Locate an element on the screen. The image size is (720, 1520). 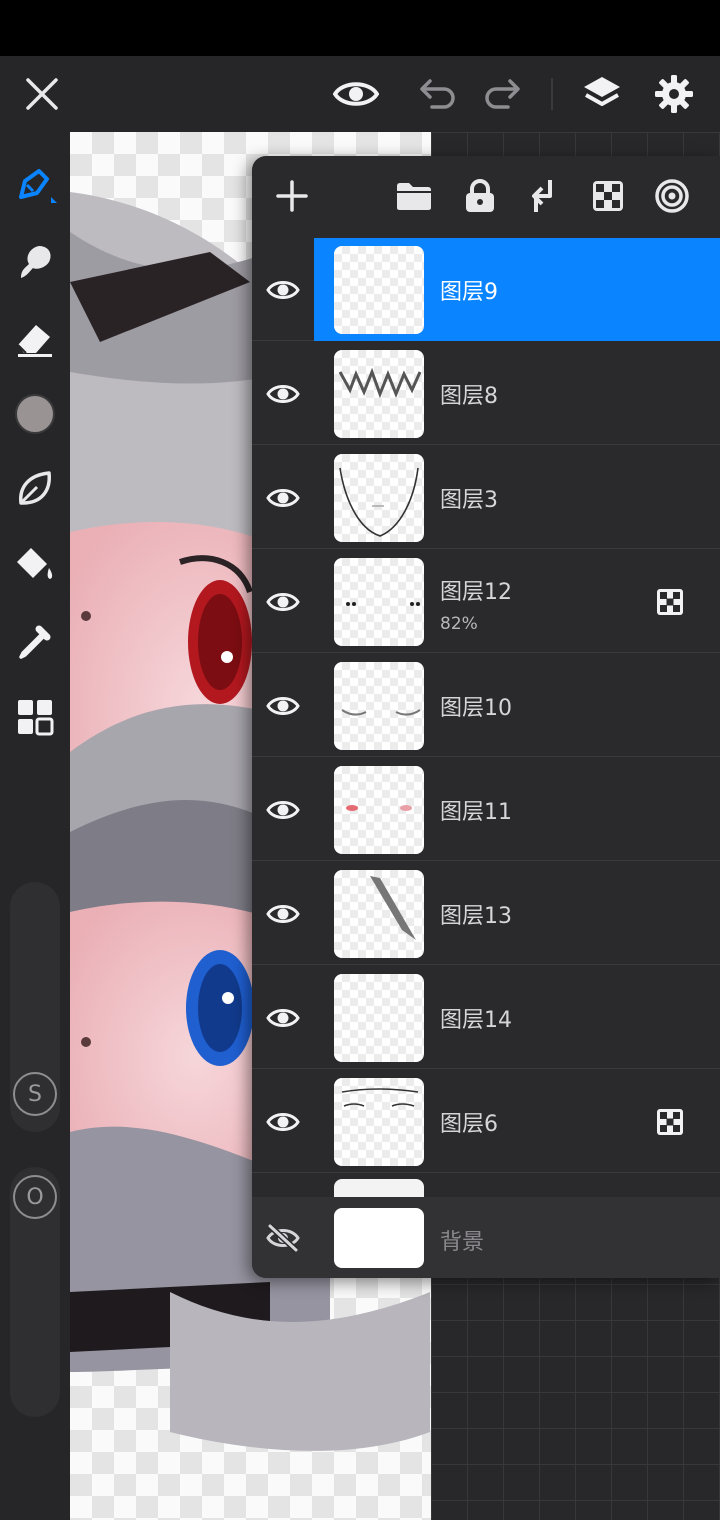
layer-name: 图层12 is located at coordinates (476, 592).